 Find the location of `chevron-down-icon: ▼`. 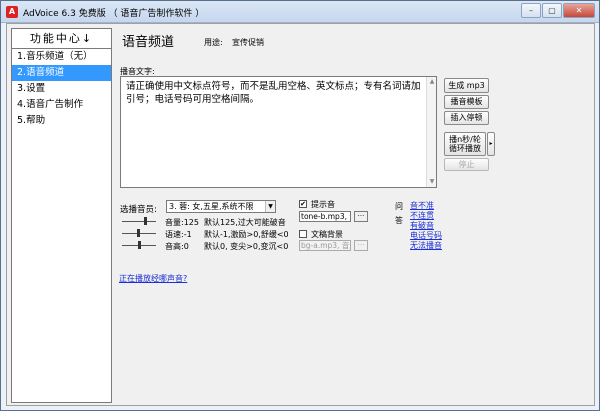

chevron-down-icon: ▼ is located at coordinates (270, 206).